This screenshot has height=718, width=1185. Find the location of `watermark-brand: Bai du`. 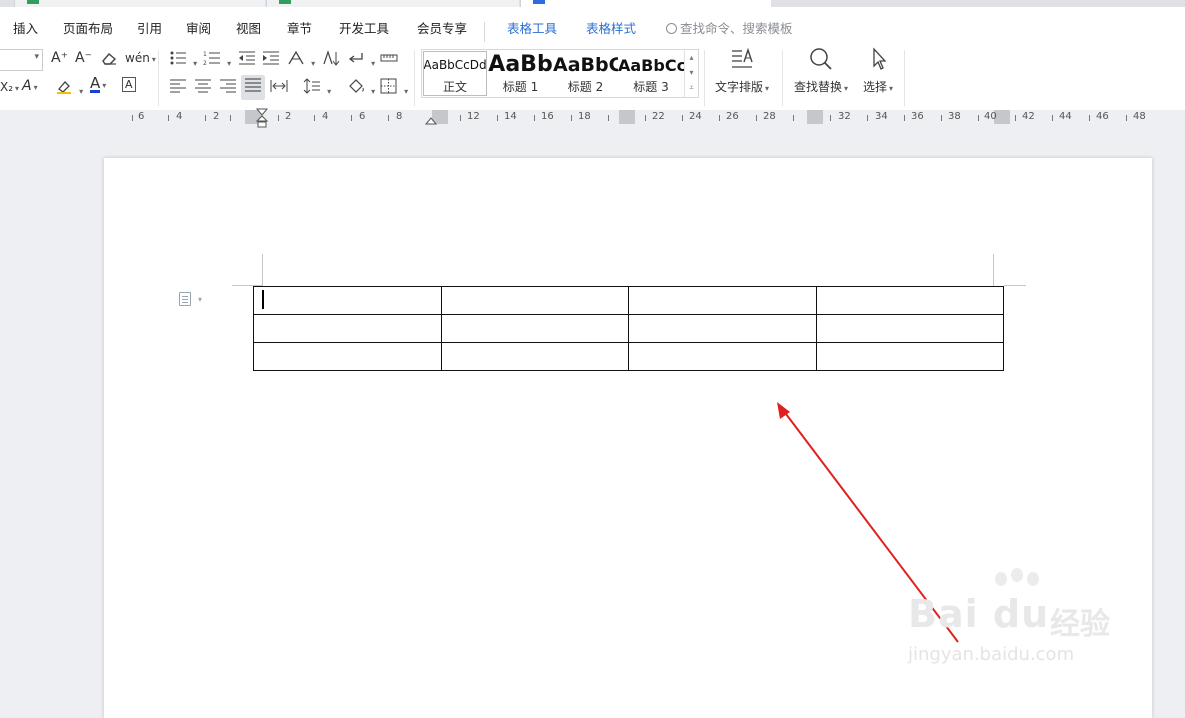

watermark-brand: Bai du is located at coordinates (979, 614).